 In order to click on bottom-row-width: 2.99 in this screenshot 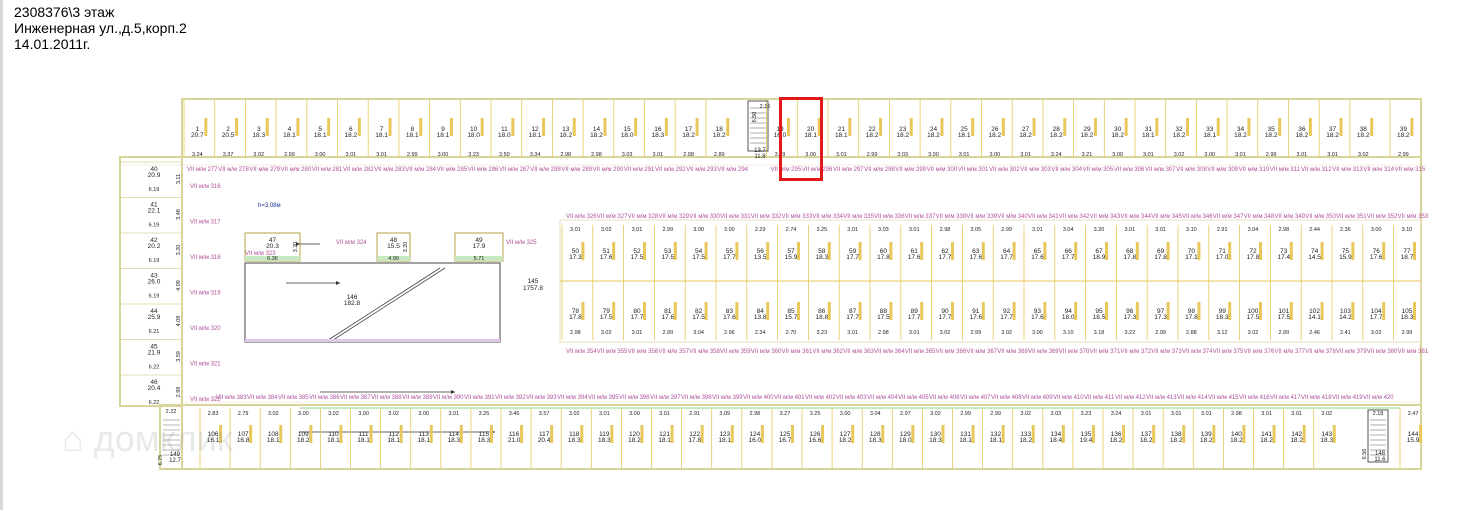, I will do `click(965, 414)`.